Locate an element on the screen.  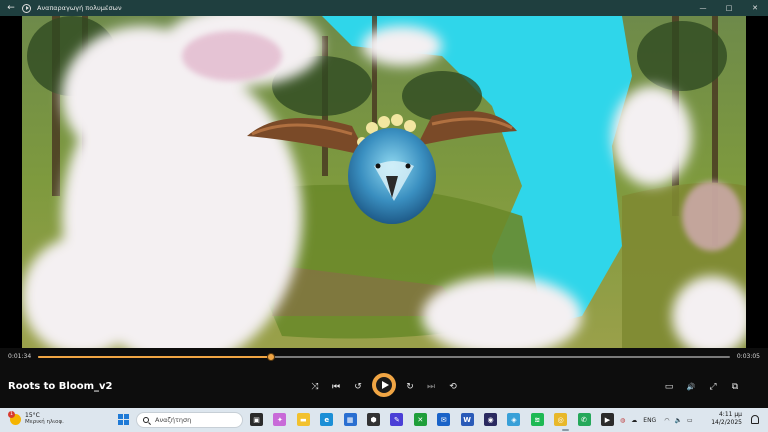
chevron-up-icon: ^ is located at coordinates (608, 420).